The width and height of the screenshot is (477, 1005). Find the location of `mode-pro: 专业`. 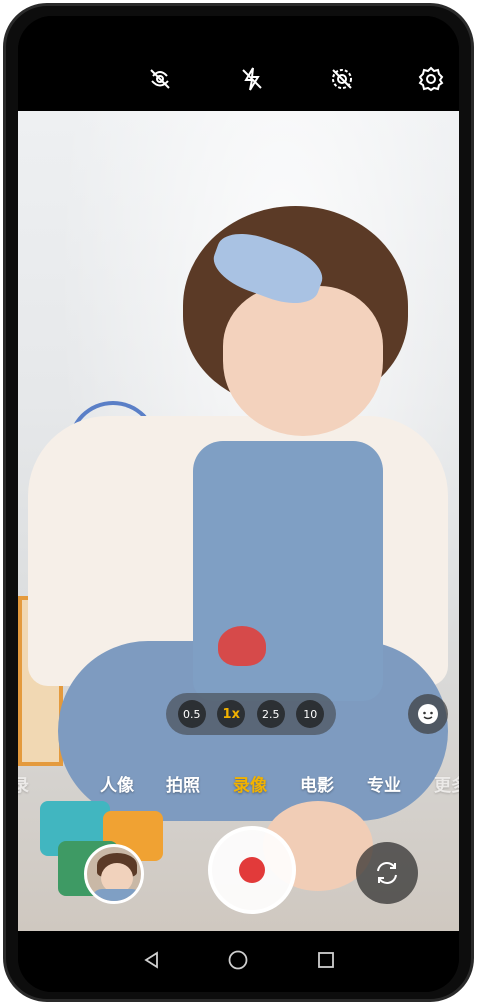

mode-pro: 专业 is located at coordinates (384, 783).